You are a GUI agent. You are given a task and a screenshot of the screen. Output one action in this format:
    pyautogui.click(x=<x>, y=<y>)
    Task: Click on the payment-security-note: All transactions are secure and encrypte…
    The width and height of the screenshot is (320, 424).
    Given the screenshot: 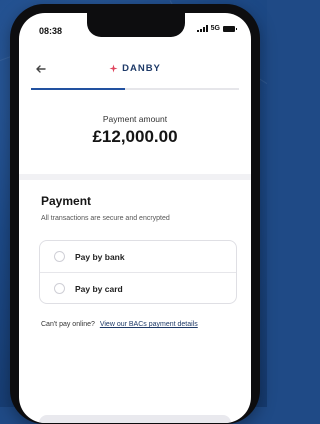 What is the action you would take?
    pyautogui.click(x=105, y=218)
    